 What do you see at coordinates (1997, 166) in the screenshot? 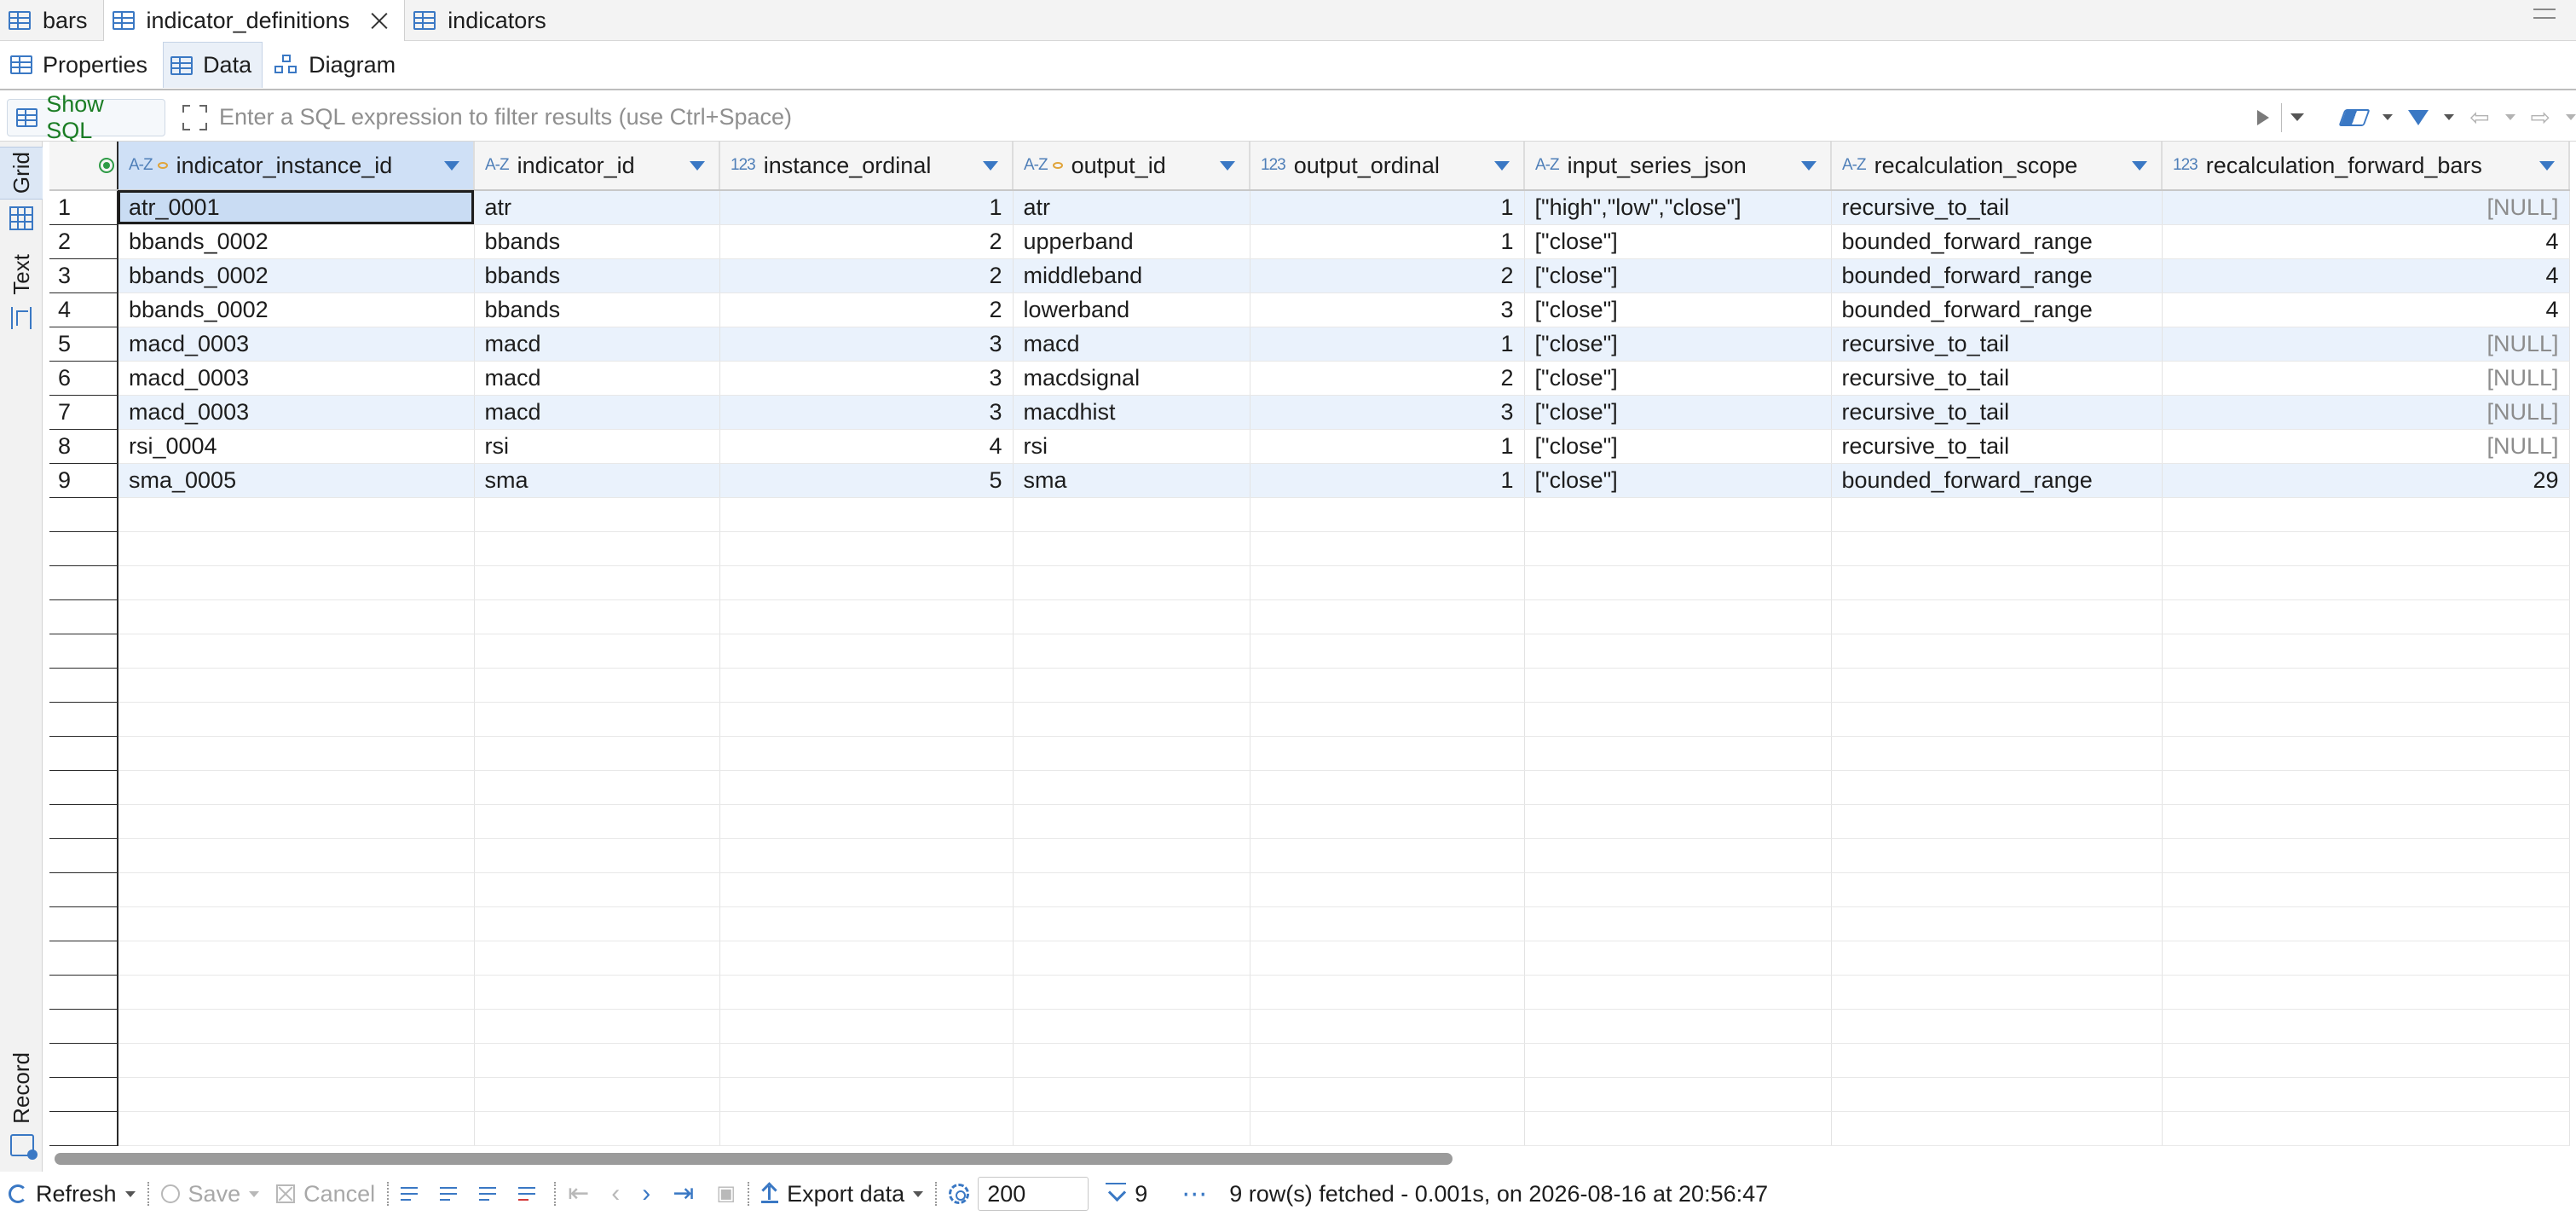
I see `column-header-recalculation-scope: A-Z recalculation_scope` at bounding box center [1997, 166].